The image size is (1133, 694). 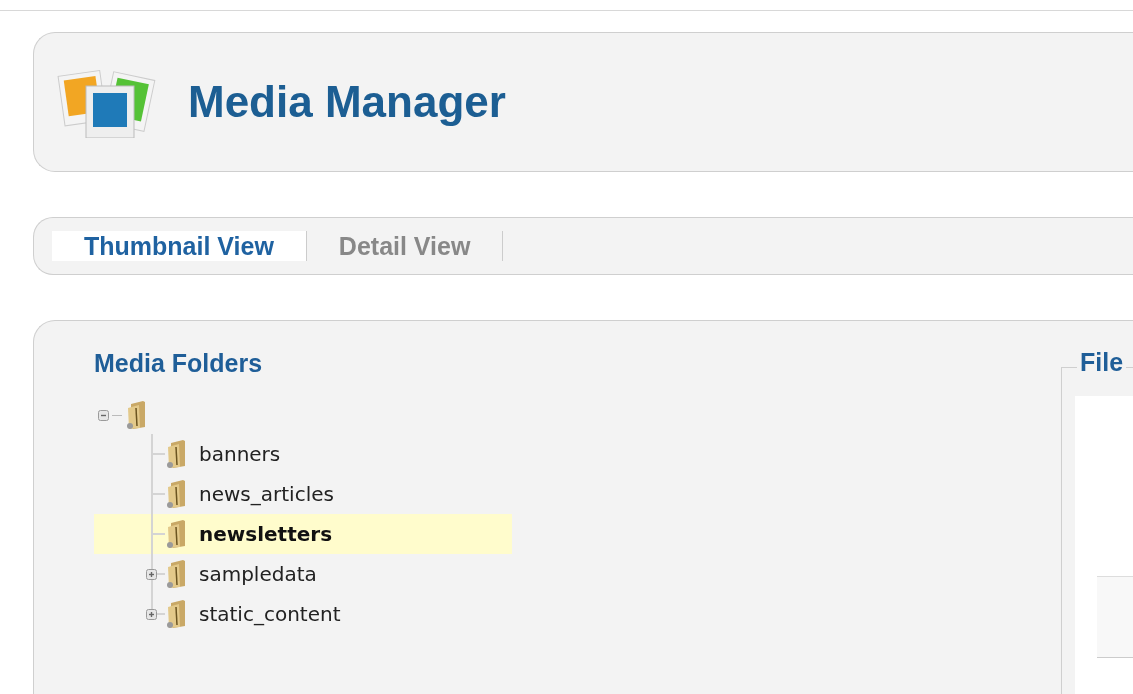 What do you see at coordinates (179, 246) in the screenshot?
I see `view-tab: Thumbnail View` at bounding box center [179, 246].